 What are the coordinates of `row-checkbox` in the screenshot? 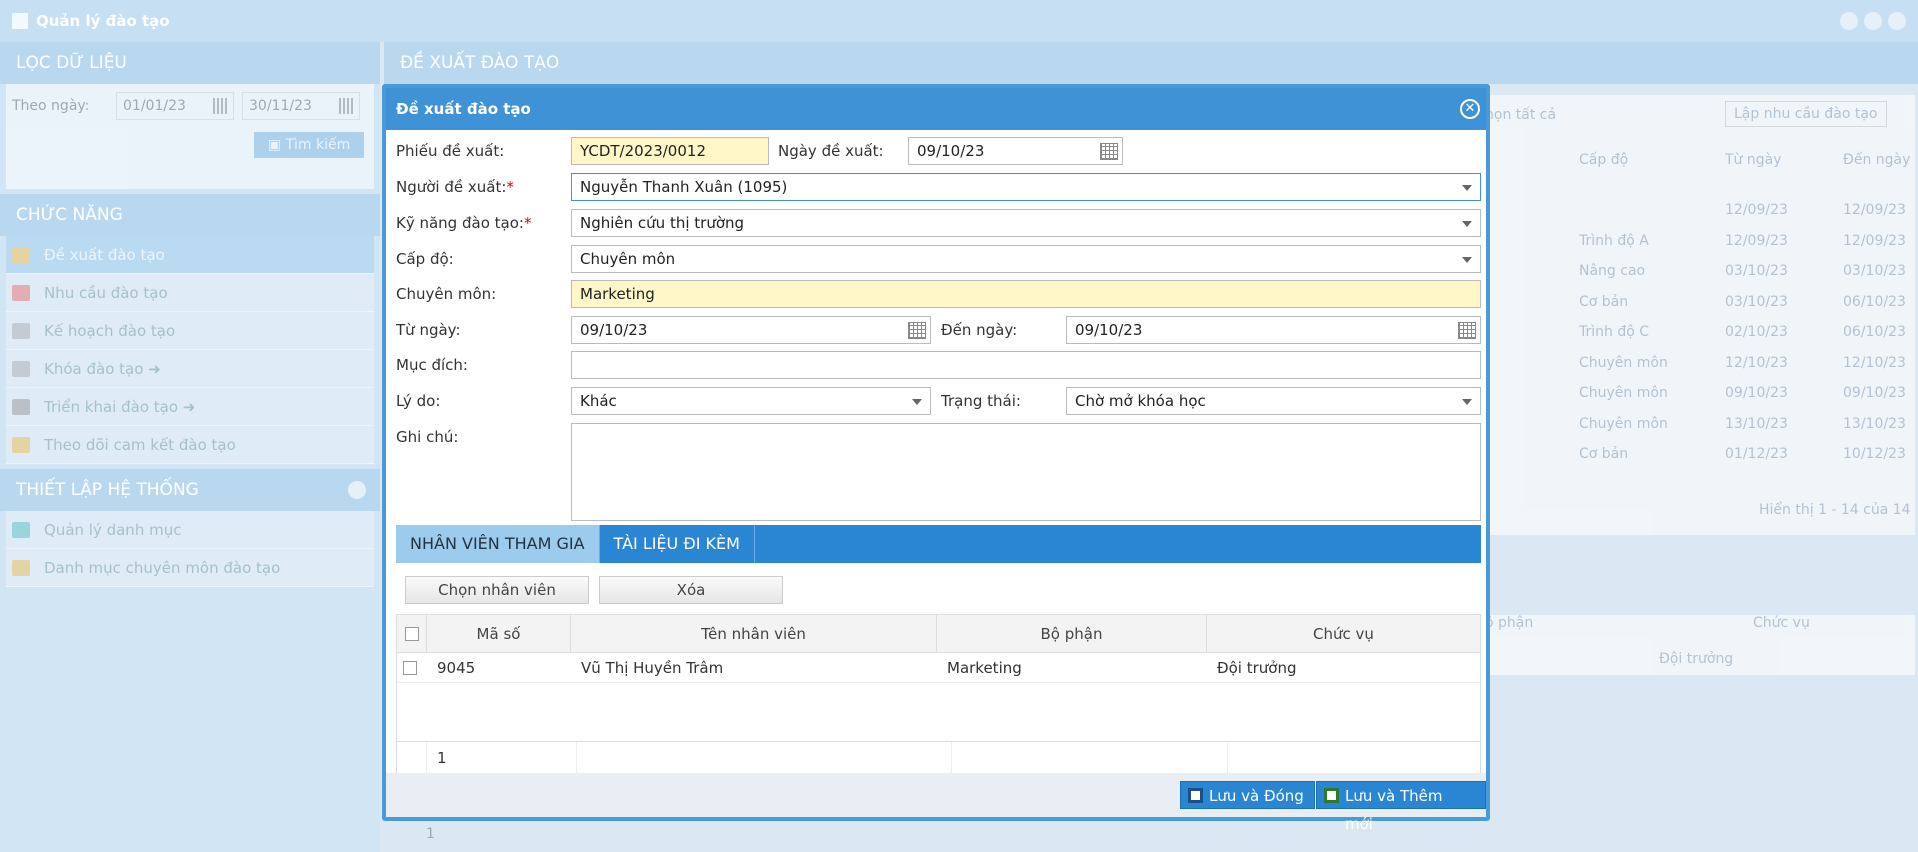 It's located at (412, 667).